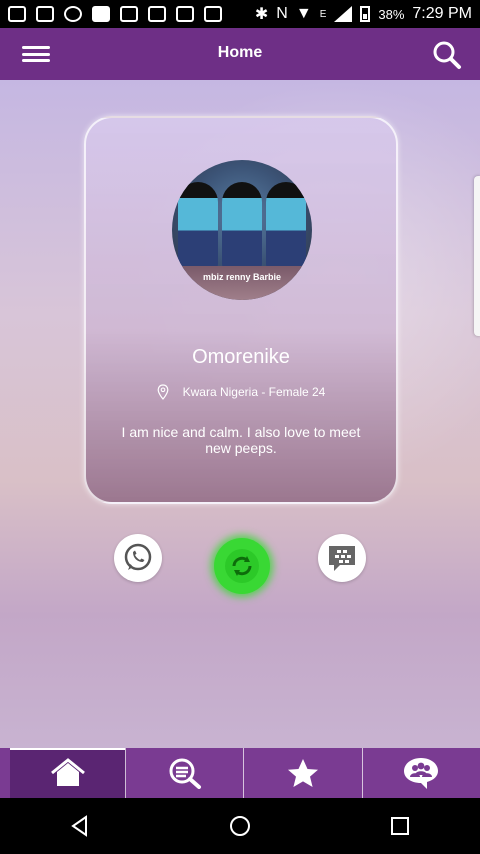 This screenshot has height=854, width=480. I want to click on network-type-label: E, so click(323, 14).